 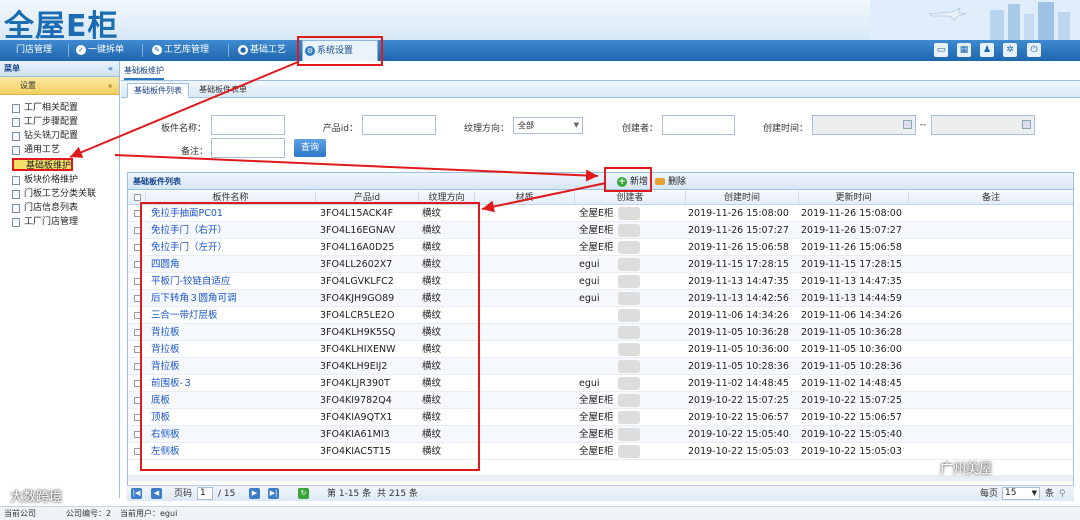 I want to click on subtab-board-form: 基础板件表单, so click(x=223, y=90).